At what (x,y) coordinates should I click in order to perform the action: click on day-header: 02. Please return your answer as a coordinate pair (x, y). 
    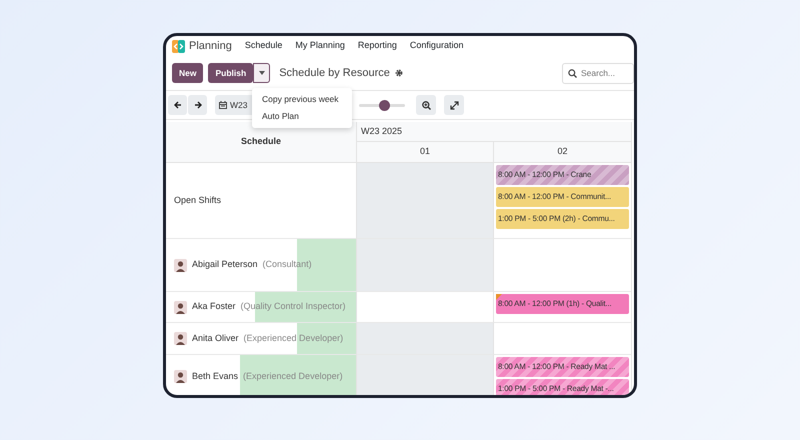
    Looking at the image, I should click on (563, 152).